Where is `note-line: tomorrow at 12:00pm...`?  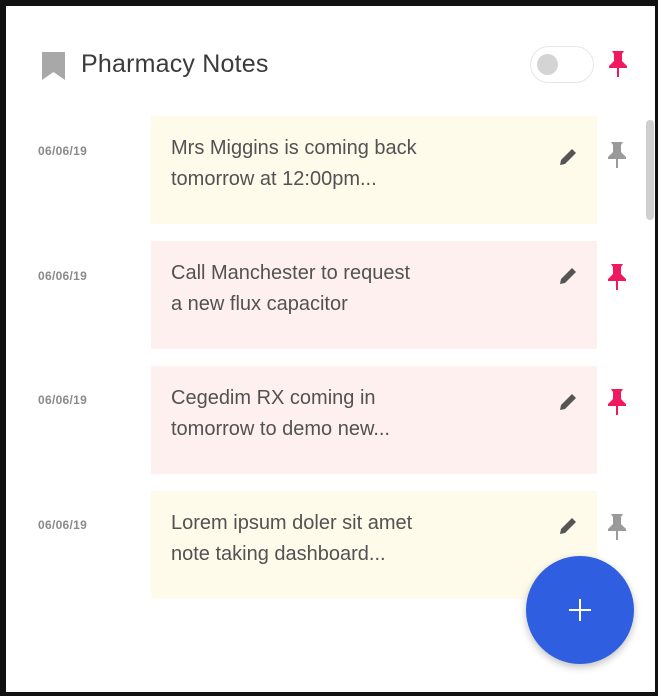
note-line: tomorrow at 12:00pm... is located at coordinates (274, 179).